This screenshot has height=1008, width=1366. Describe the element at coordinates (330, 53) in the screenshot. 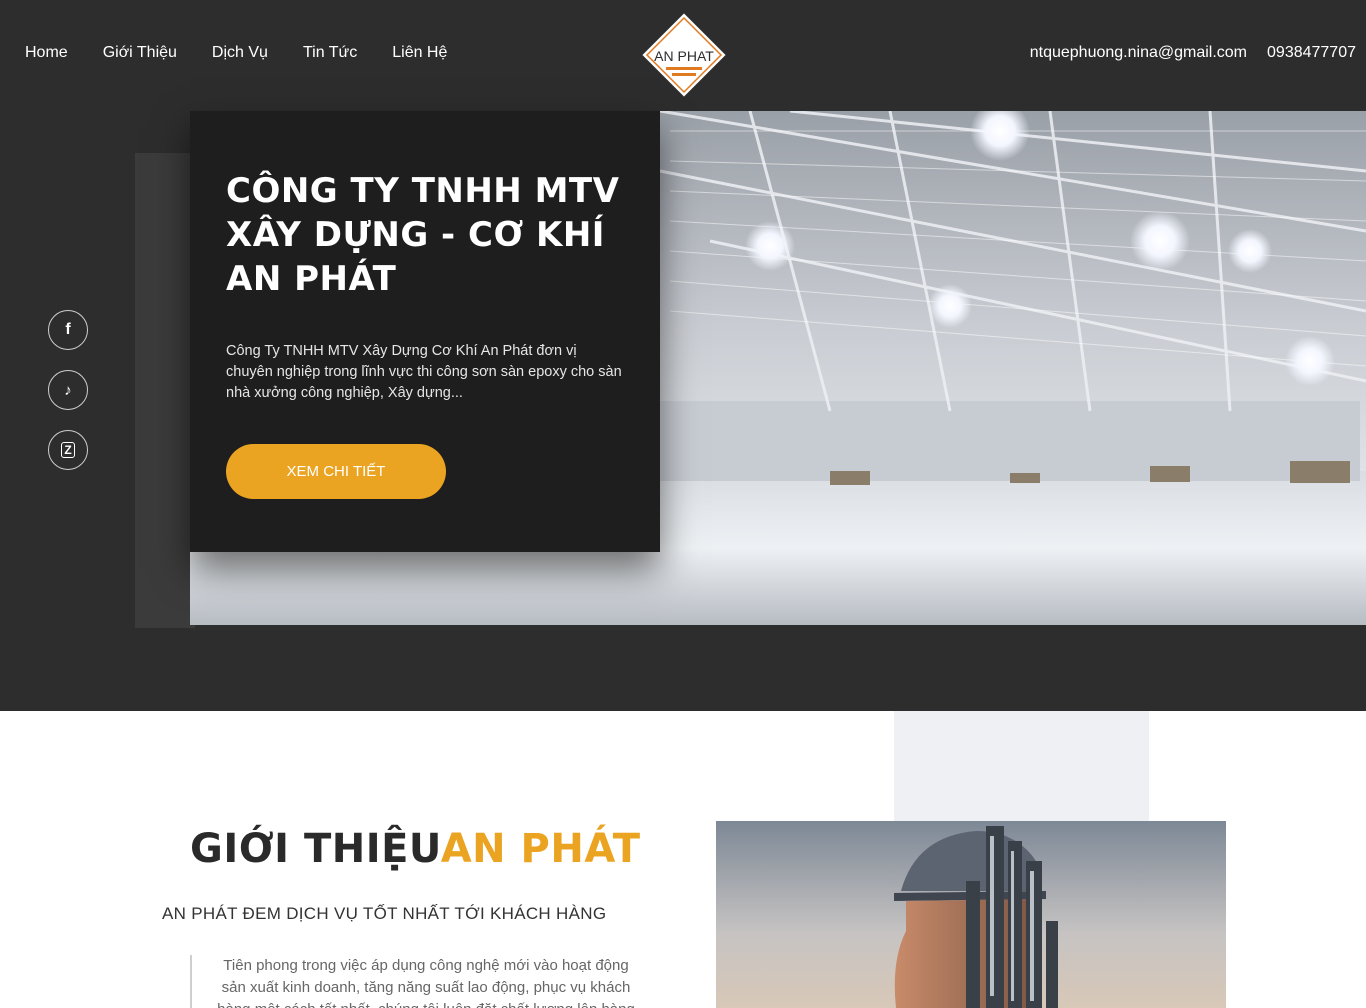

I see `nav-tin-tuc: Tin Tức` at that location.